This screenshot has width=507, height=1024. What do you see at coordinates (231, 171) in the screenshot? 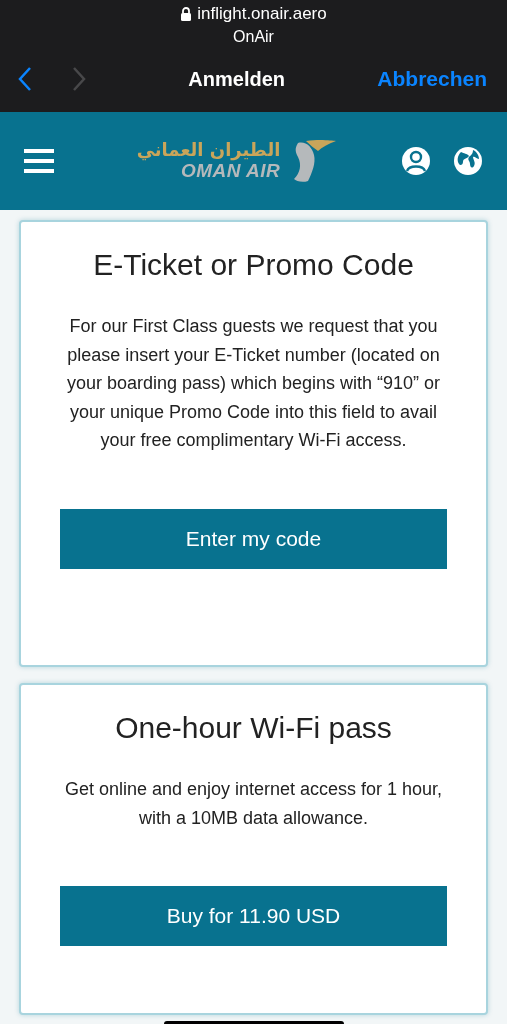
I see `logo-text: OMAN AIR` at bounding box center [231, 171].